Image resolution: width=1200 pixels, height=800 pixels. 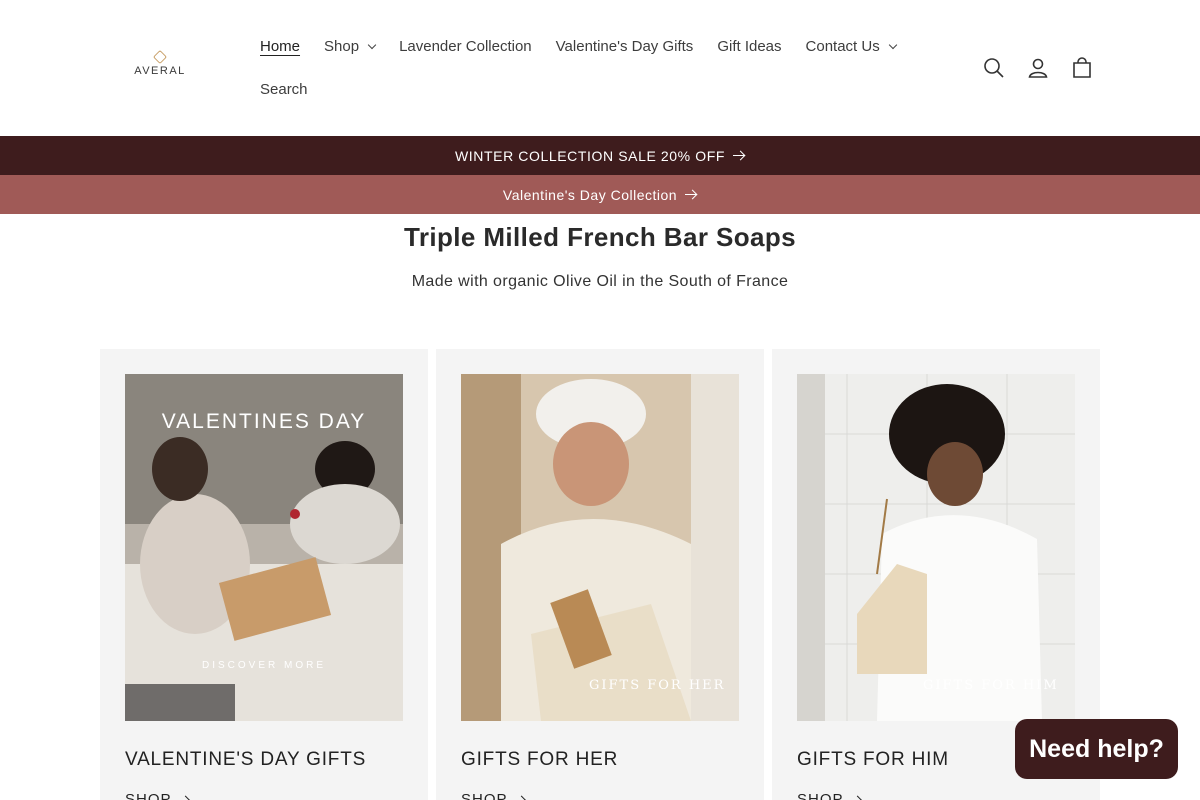 What do you see at coordinates (263, 665) in the screenshot?
I see `image-overlay-caption: DISCOVER MORE` at bounding box center [263, 665].